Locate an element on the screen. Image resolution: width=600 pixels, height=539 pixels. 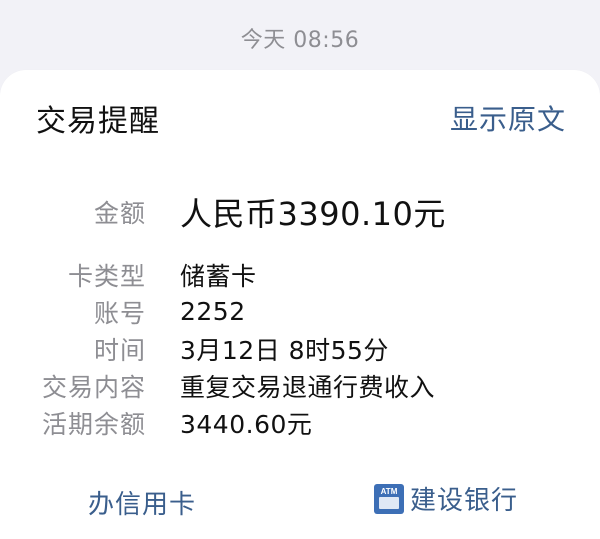
bank-name-label: 建设银行 is located at coordinates (464, 501).